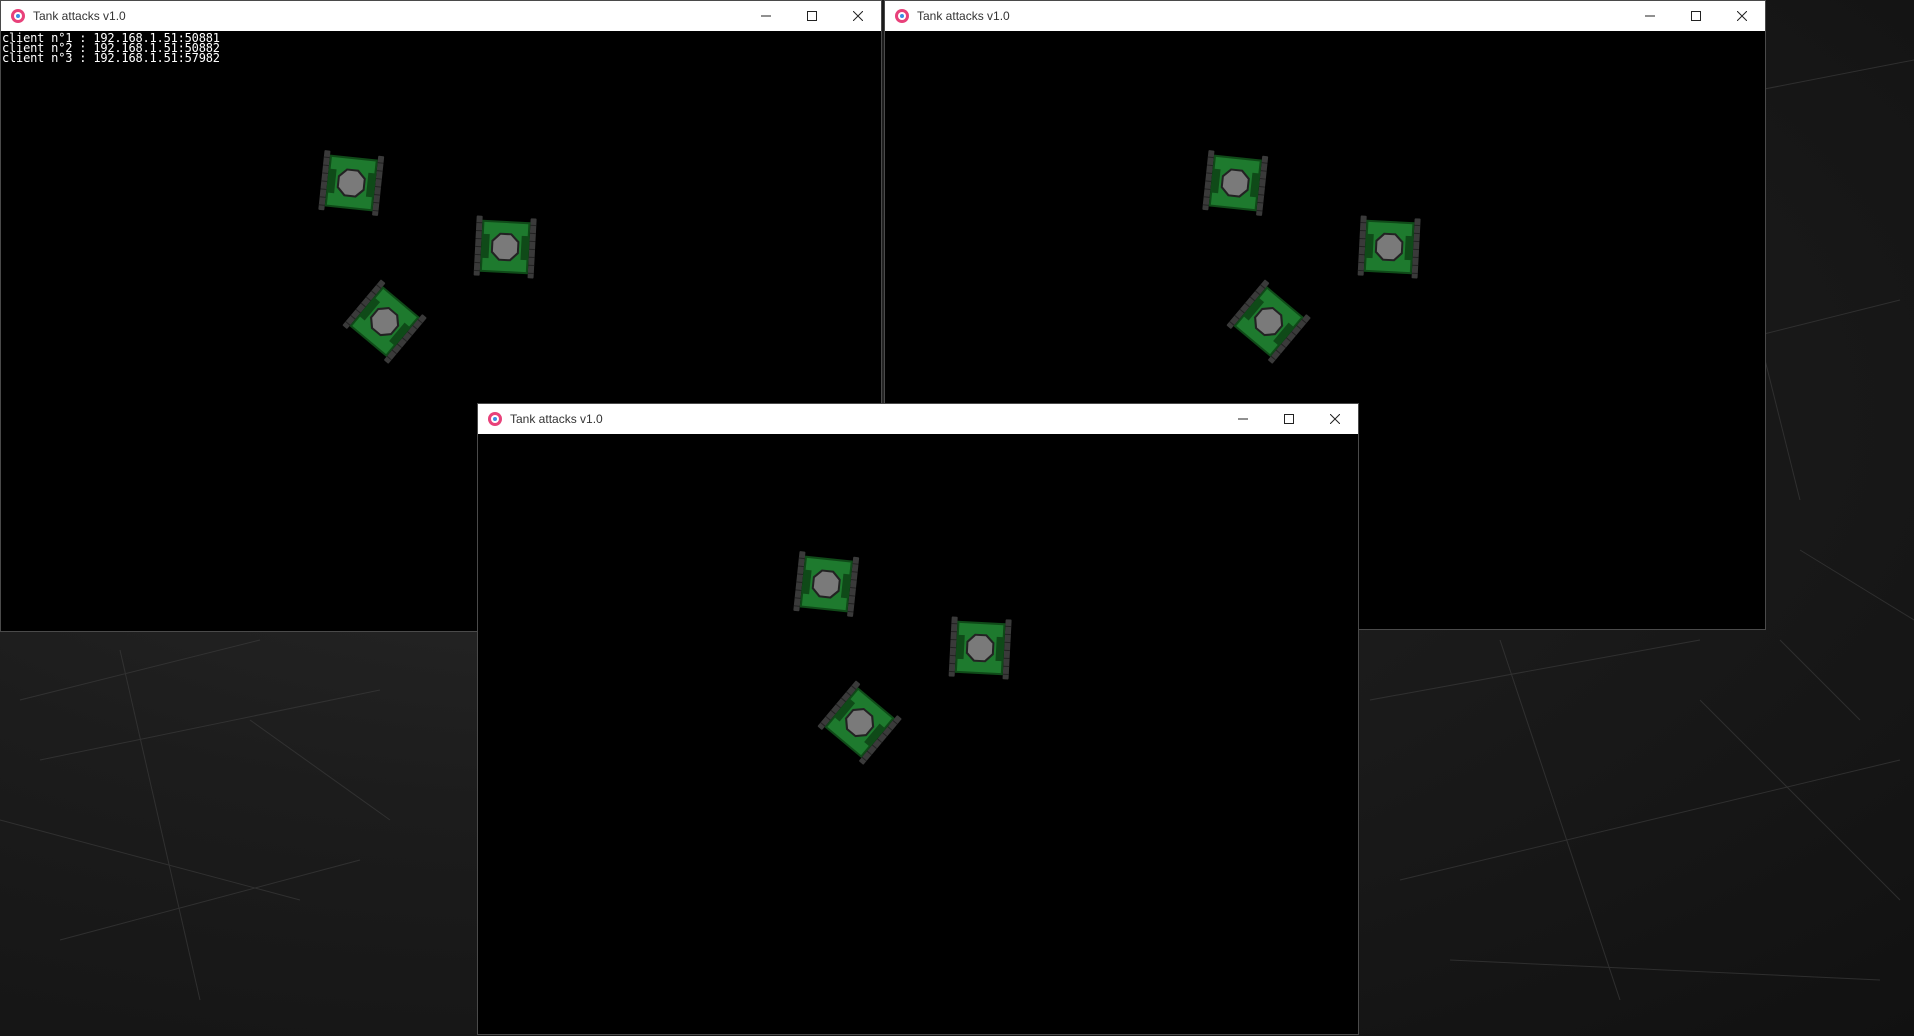 Image resolution: width=1914 pixels, height=1036 pixels. I want to click on client-entry: client n°3 : 192.168.1.51:57982, so click(111, 58).